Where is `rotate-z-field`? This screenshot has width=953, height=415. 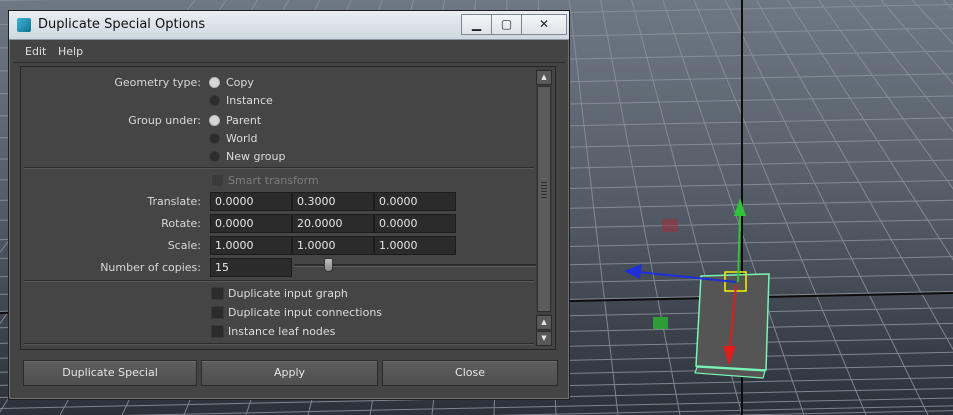 rotate-z-field is located at coordinates (415, 223).